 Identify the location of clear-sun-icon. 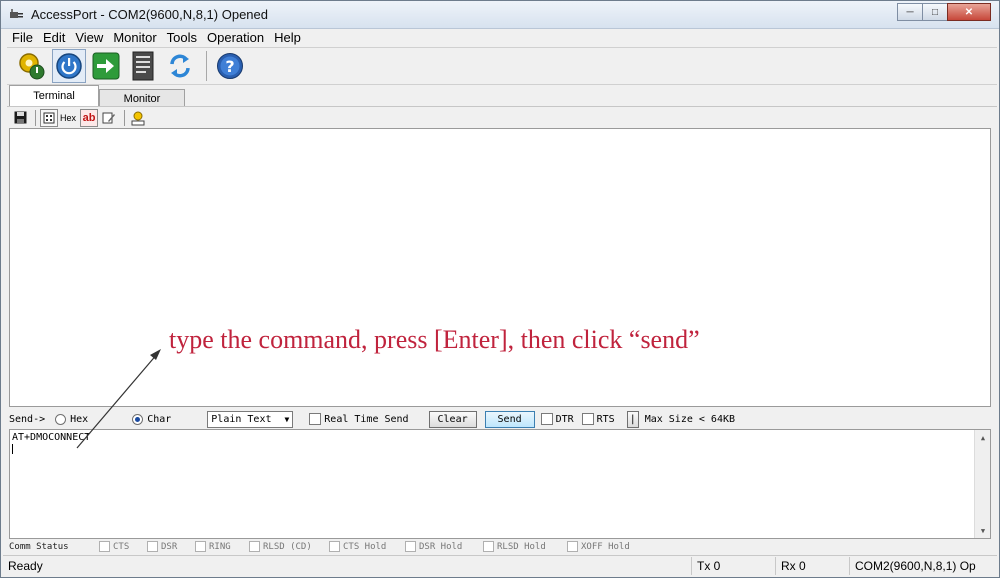
(138, 118).